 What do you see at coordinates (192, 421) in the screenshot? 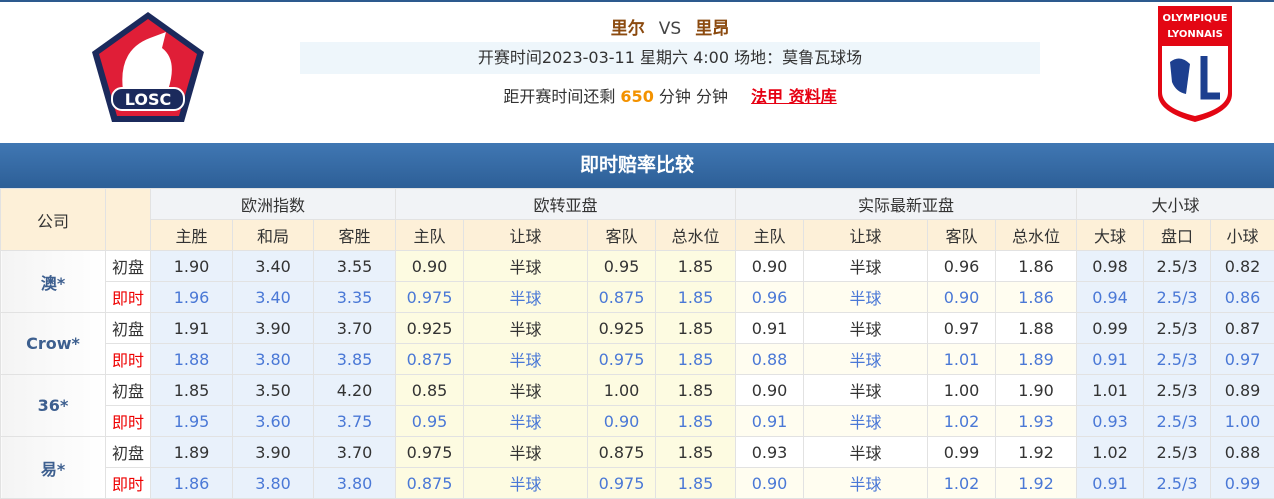
I see `odds-cell: 1.95` at bounding box center [192, 421].